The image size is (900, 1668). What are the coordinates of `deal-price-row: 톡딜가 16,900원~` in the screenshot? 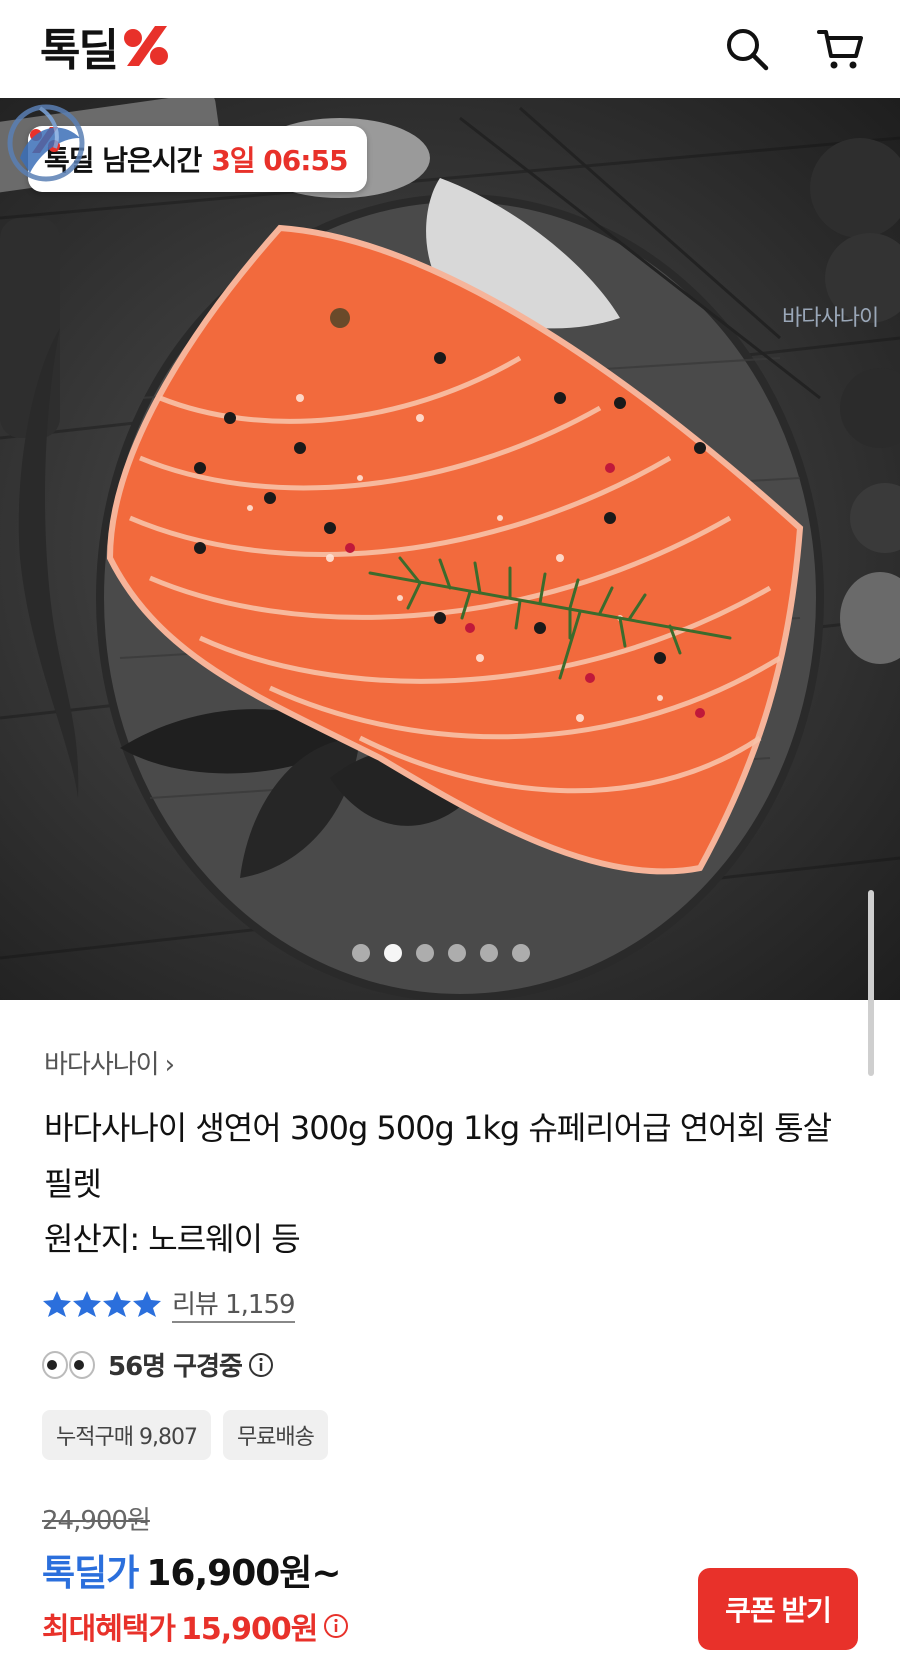 It's located at (192, 1570).